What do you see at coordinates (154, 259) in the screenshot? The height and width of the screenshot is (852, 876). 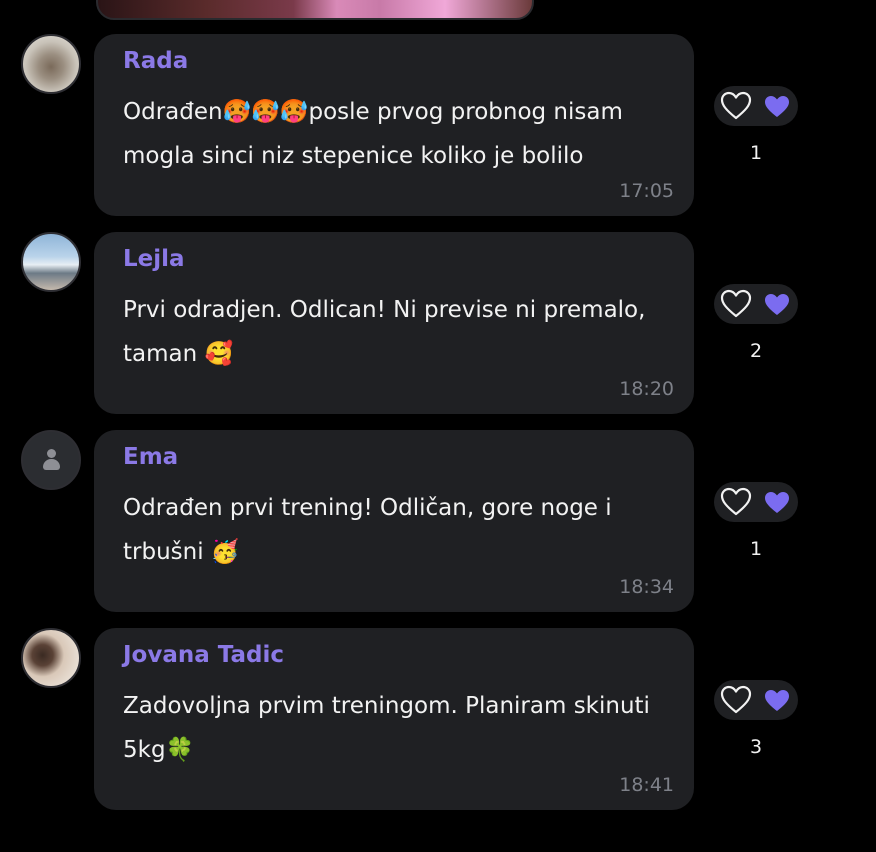 I see `author-name: Lejla` at bounding box center [154, 259].